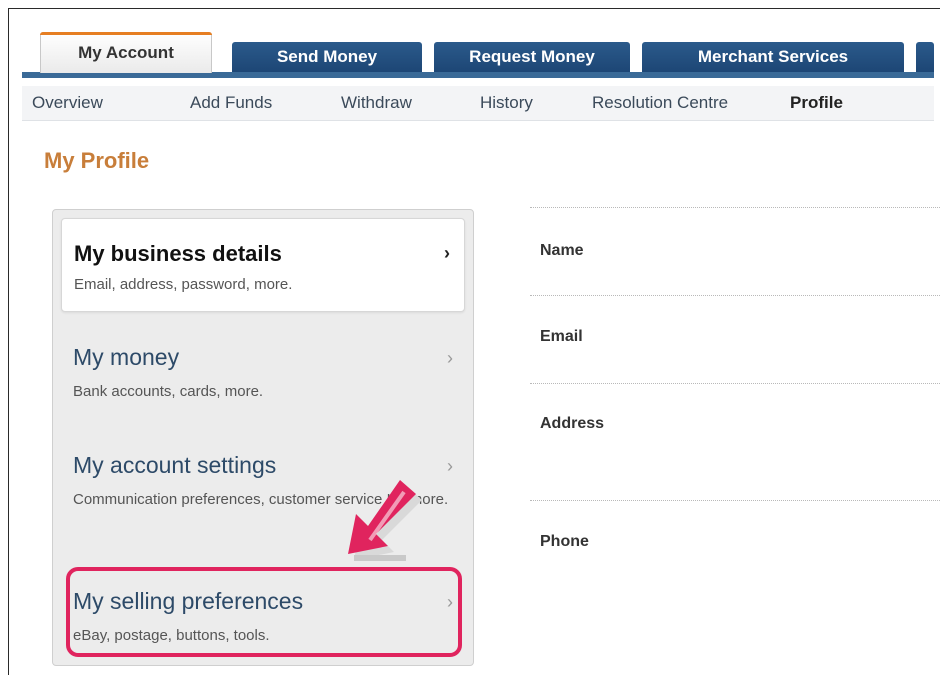 This screenshot has width=940, height=675. Describe the element at coordinates (183, 284) in the screenshot. I see `sidebar-item-subtitle: Email, address, password, more.` at that location.